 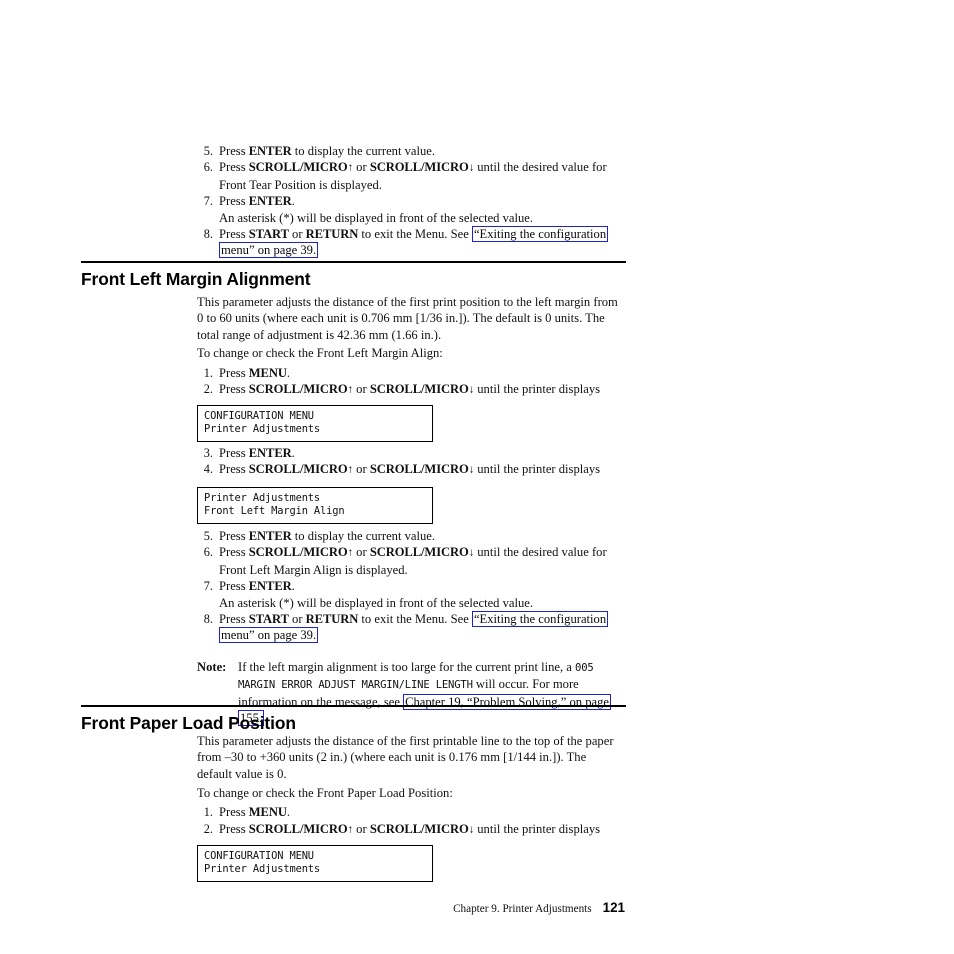 What do you see at coordinates (353, 719) in the screenshot?
I see `section-front-paper-load-position: Front Paper Load Position` at bounding box center [353, 719].